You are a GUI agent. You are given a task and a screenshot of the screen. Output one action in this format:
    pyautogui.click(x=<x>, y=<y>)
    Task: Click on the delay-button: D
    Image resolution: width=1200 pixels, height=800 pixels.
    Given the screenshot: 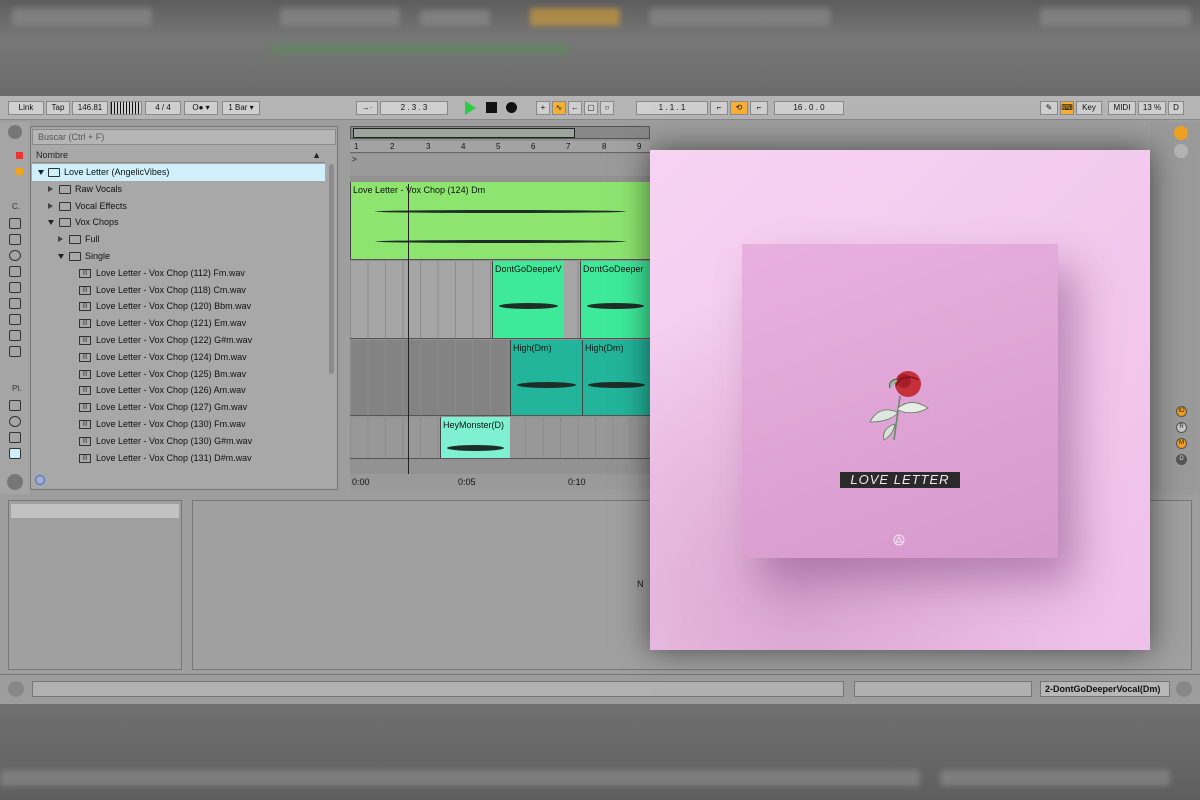 What is the action you would take?
    pyautogui.click(x=1181, y=459)
    